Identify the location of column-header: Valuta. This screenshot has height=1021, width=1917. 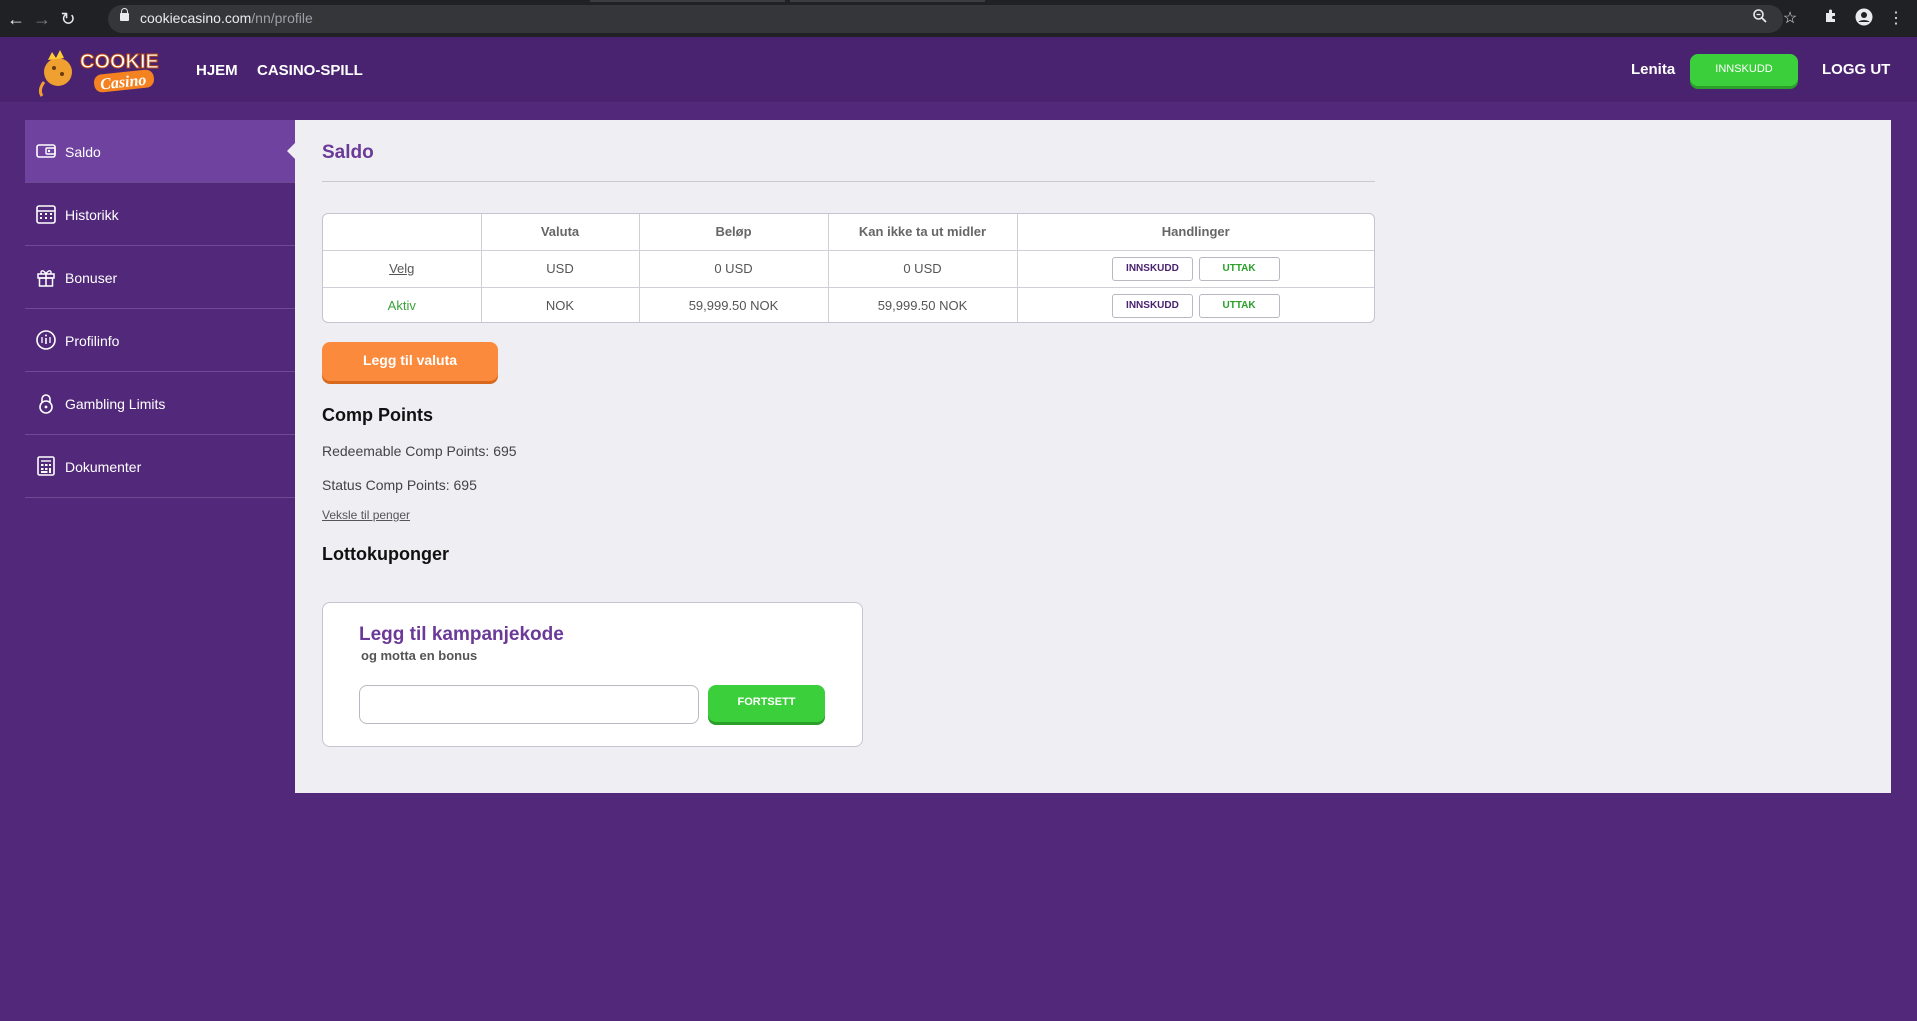
(560, 232).